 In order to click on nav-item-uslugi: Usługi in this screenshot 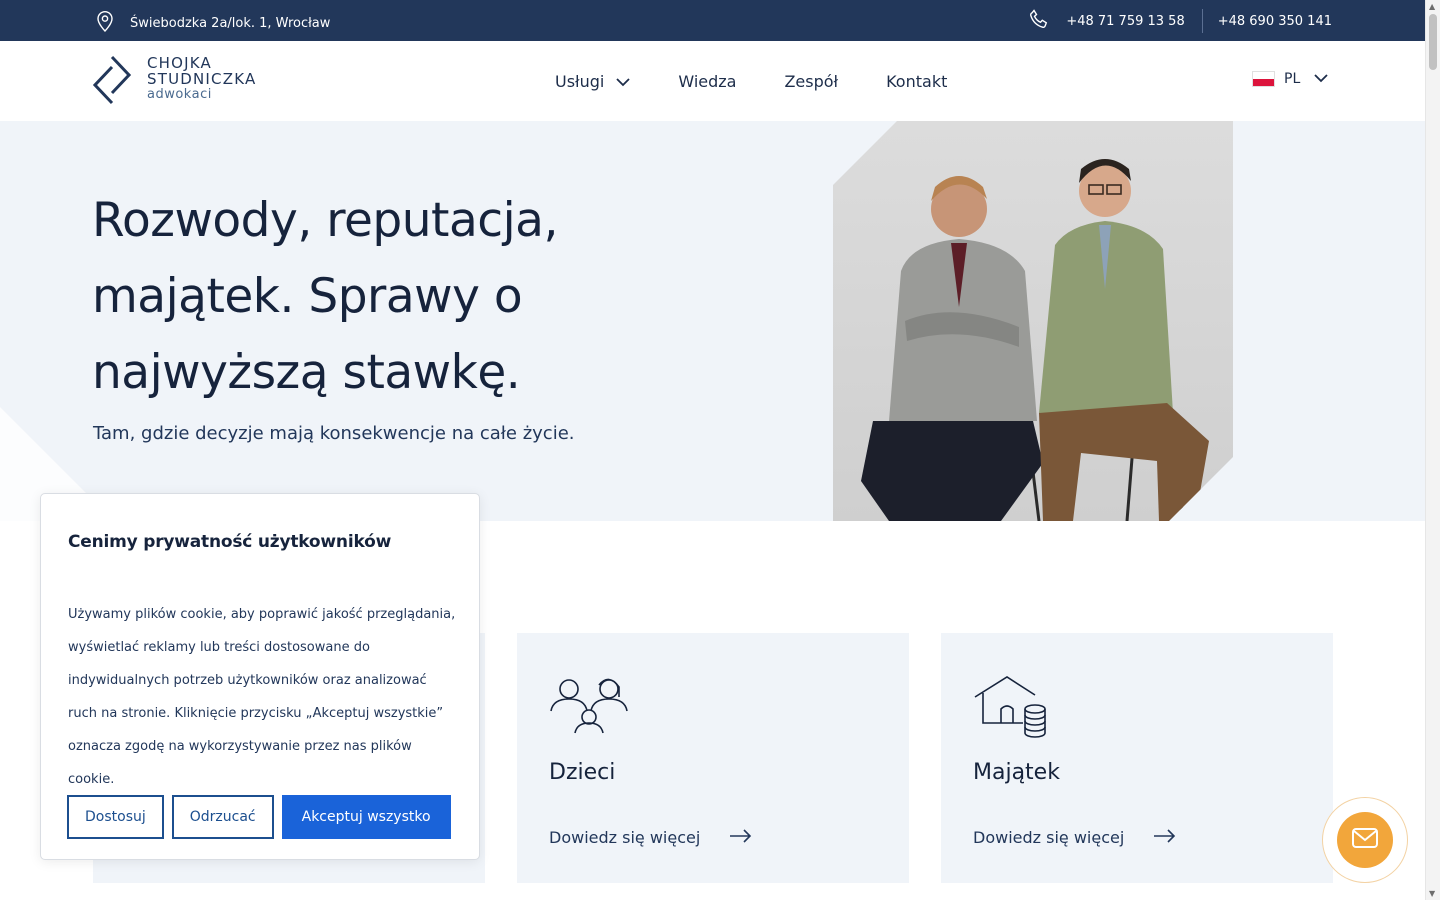, I will do `click(592, 81)`.